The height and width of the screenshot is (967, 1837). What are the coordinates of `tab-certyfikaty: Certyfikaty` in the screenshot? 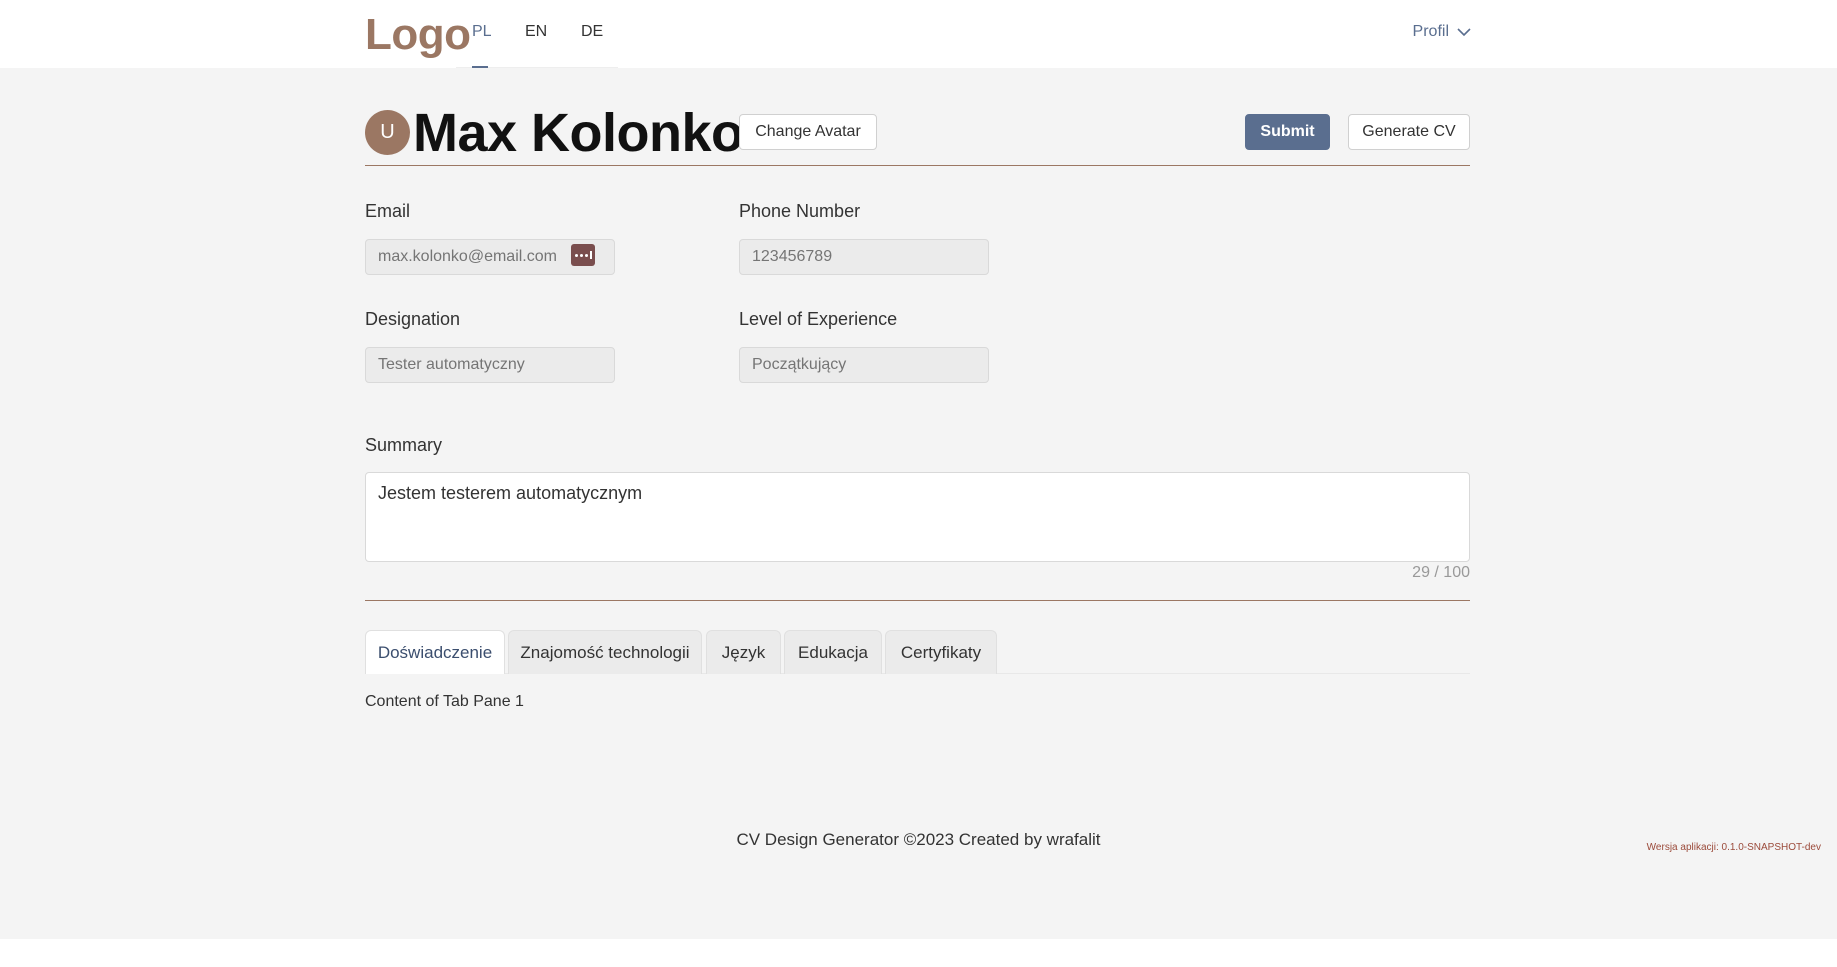 It's located at (941, 652).